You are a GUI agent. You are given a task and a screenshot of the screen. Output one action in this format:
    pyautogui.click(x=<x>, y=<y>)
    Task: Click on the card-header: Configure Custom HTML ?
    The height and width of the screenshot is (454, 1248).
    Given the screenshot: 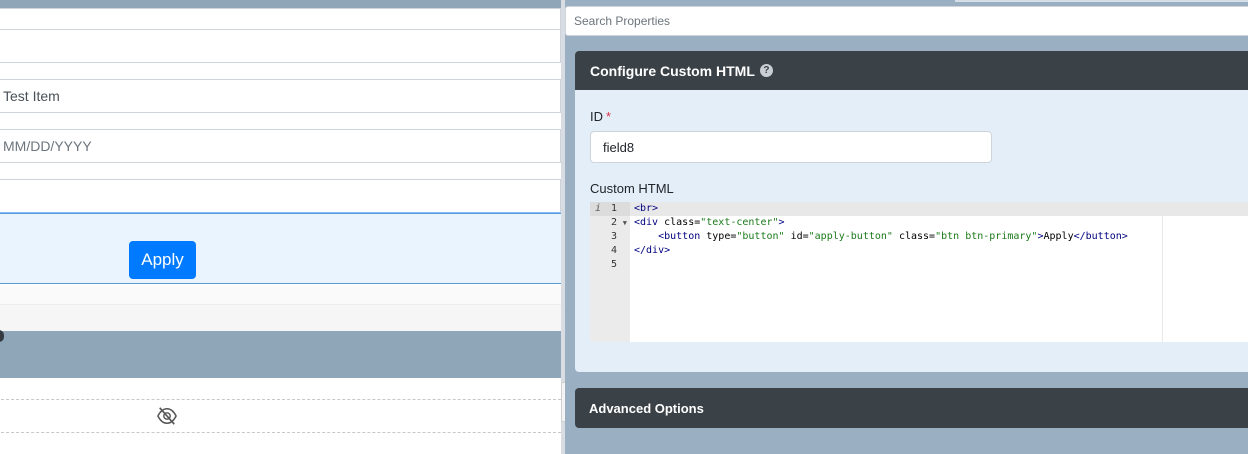 What is the action you would take?
    pyautogui.click(x=911, y=70)
    